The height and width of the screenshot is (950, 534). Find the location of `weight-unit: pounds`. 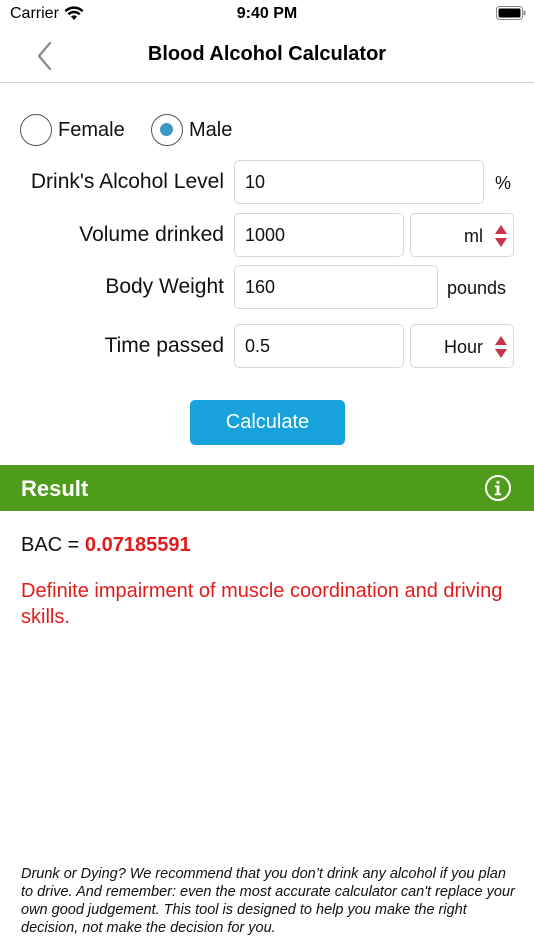

weight-unit: pounds is located at coordinates (477, 288).